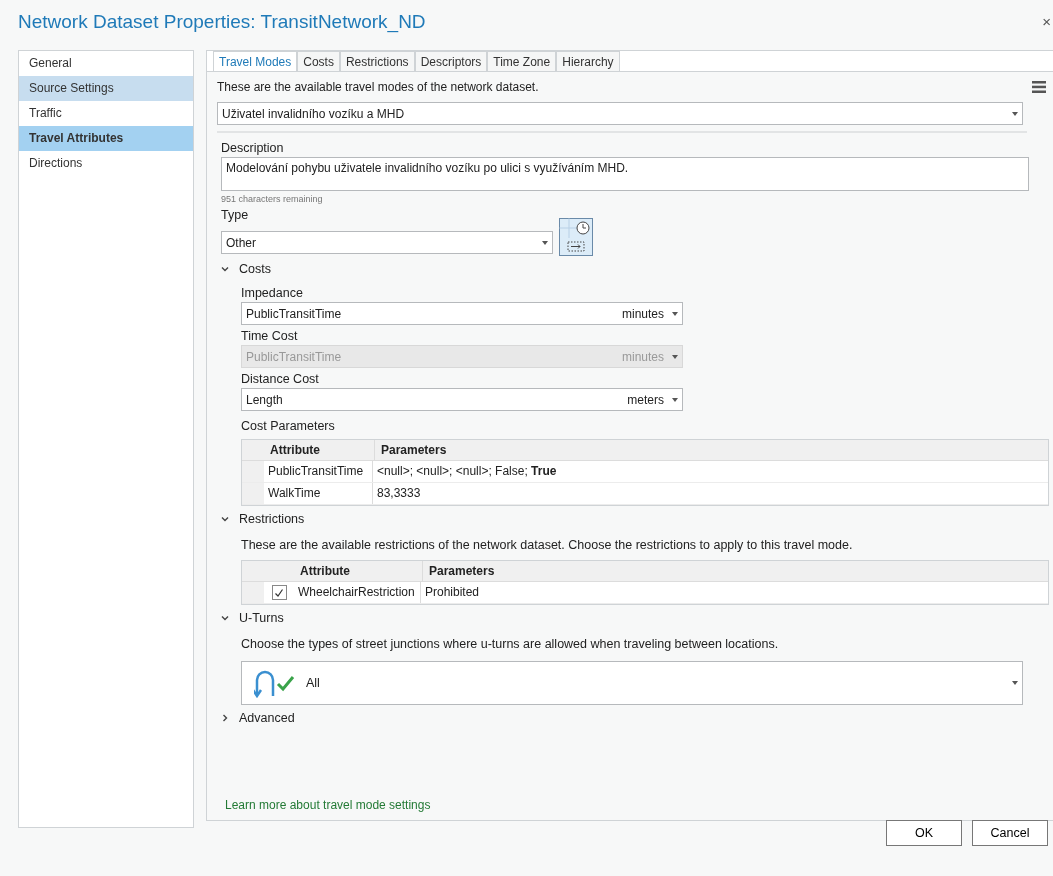 This screenshot has width=1053, height=876. Describe the element at coordinates (1010, 833) in the screenshot. I see `dialog-button: Cancel` at that location.